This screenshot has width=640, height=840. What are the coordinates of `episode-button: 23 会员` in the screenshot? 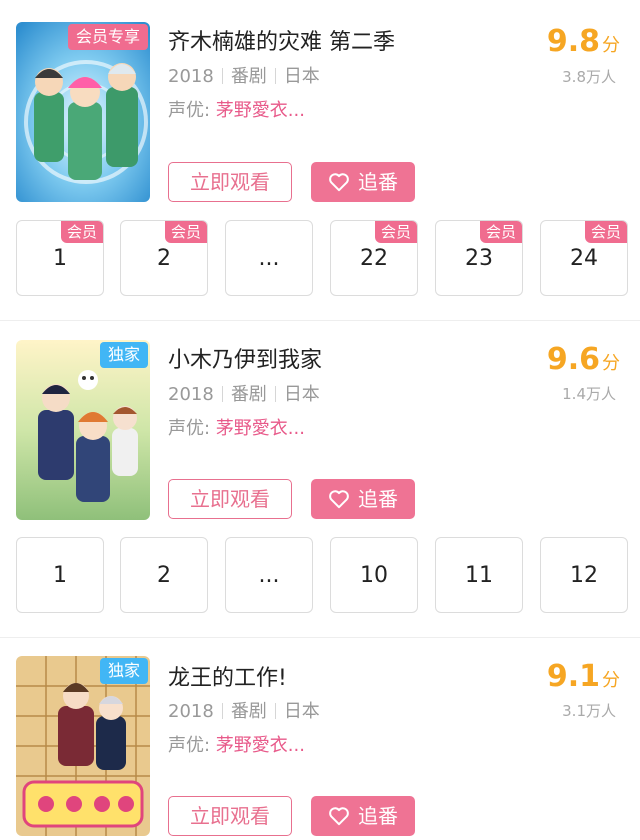 It's located at (479, 258).